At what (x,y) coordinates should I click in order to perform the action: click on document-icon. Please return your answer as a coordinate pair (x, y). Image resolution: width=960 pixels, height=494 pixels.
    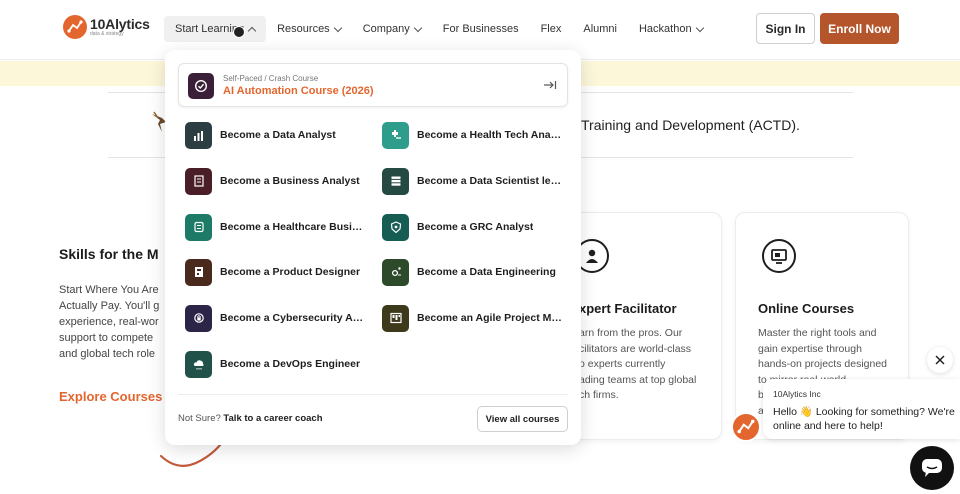
    Looking at the image, I should click on (198, 181).